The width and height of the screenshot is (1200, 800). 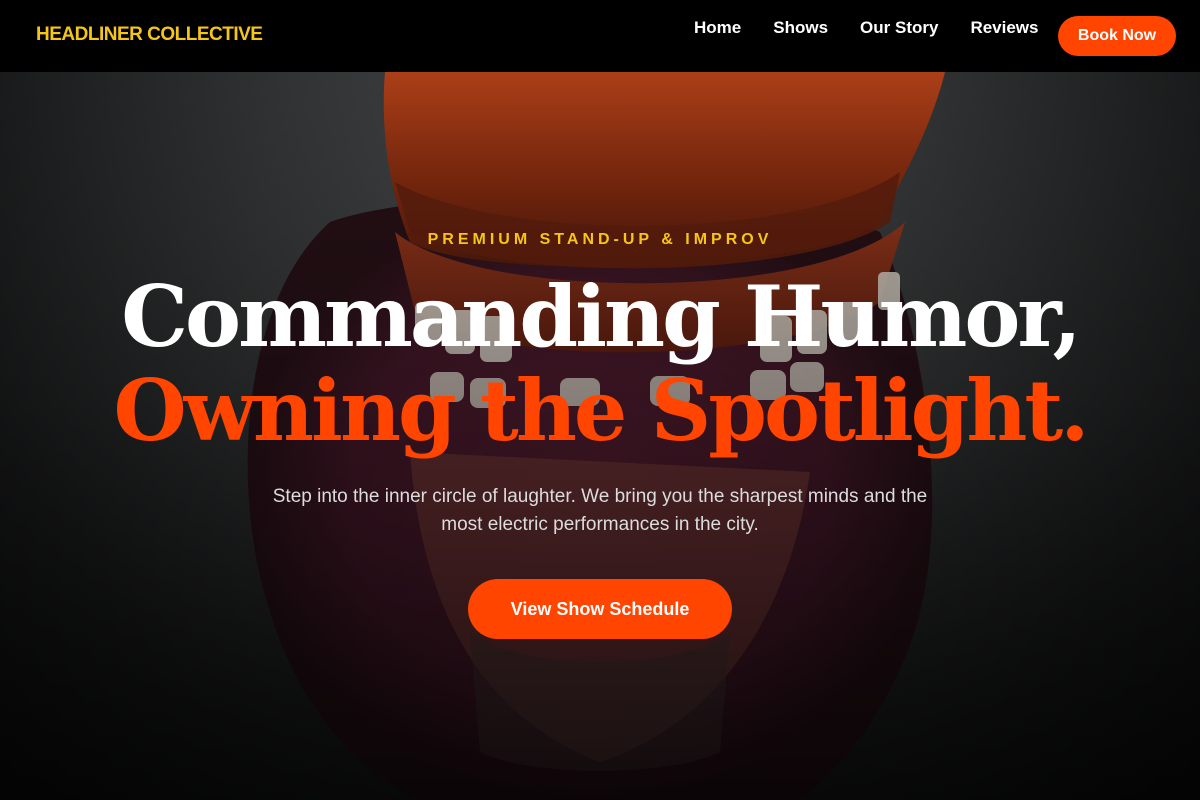 What do you see at coordinates (899, 28) in the screenshot?
I see `nav-link-our-story: Our Story` at bounding box center [899, 28].